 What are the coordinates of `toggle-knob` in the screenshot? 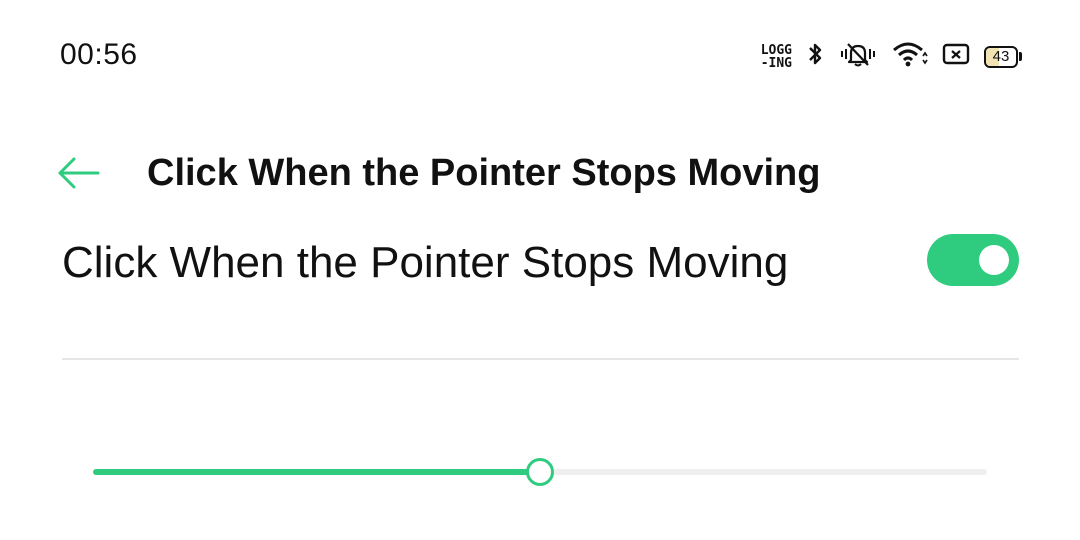 It's located at (994, 260).